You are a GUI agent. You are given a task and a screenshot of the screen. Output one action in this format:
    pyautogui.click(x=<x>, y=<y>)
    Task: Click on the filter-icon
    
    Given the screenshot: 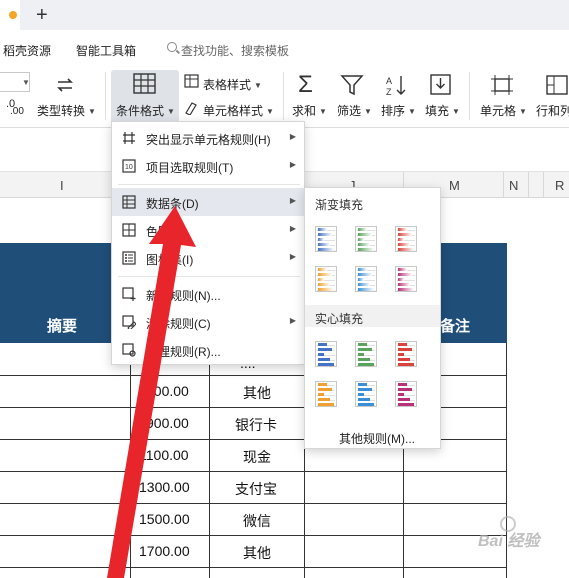 What is the action you would take?
    pyautogui.click(x=352, y=85)
    